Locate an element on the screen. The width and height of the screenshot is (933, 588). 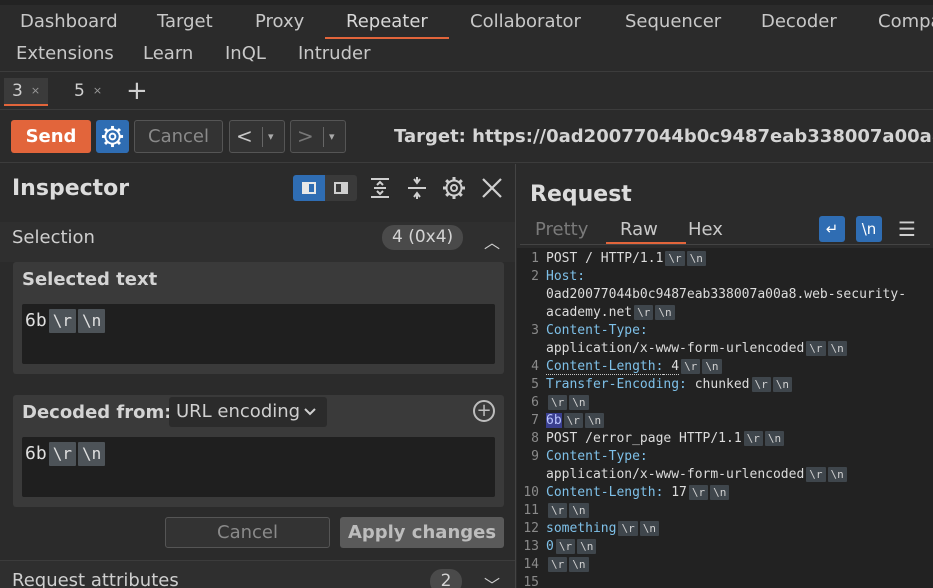
selected-text-title: Selected text is located at coordinates (90, 279).